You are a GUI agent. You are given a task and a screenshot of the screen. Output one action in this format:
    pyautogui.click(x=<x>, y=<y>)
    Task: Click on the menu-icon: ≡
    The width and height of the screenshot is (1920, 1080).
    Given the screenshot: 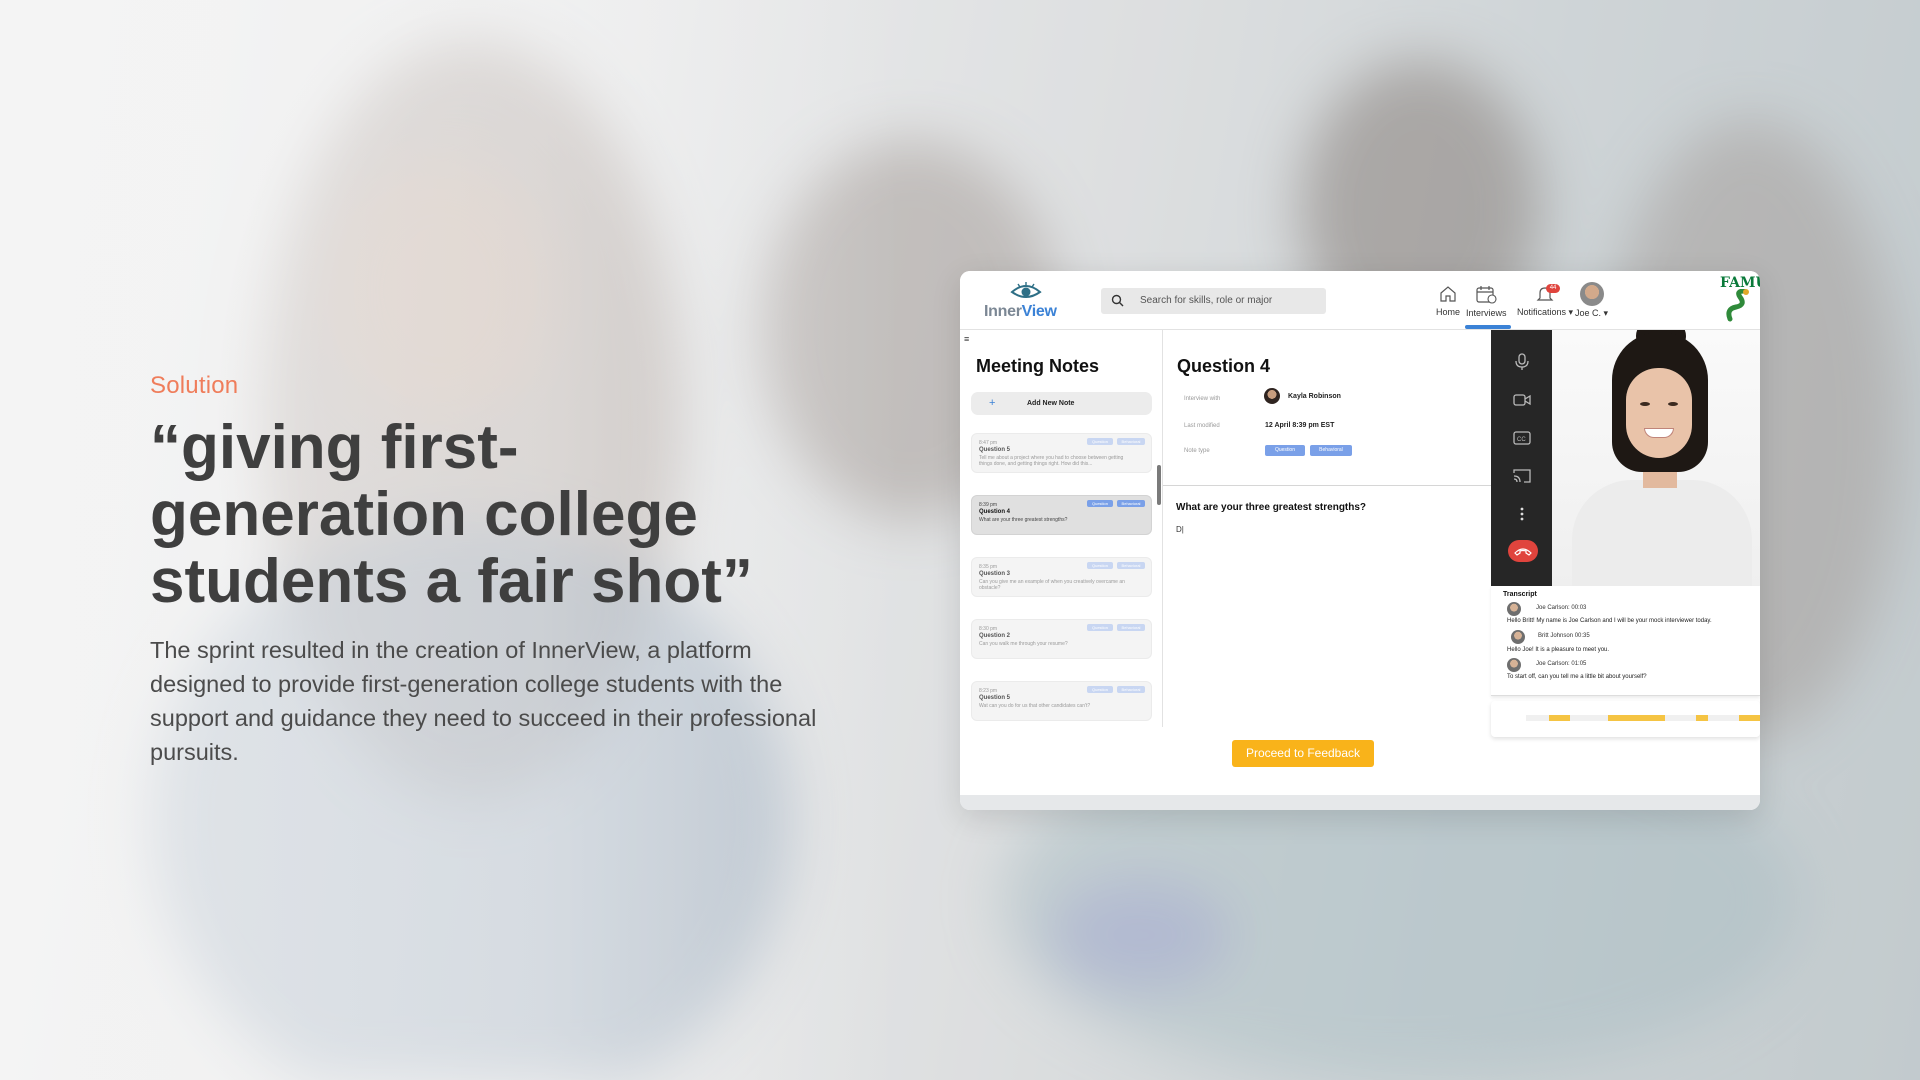 What is the action you would take?
    pyautogui.click(x=966, y=339)
    